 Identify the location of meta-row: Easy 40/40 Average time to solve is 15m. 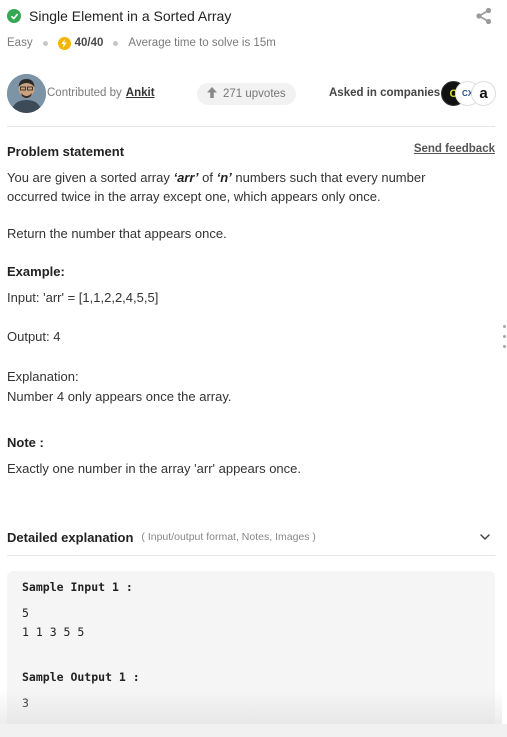
(141, 43).